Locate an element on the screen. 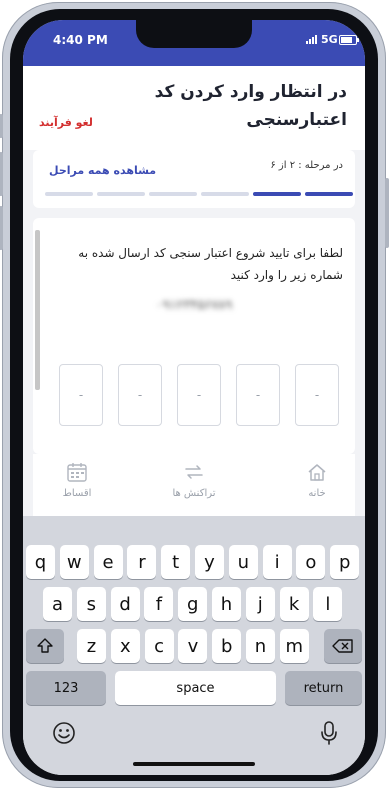  return-key: return is located at coordinates (323, 688).